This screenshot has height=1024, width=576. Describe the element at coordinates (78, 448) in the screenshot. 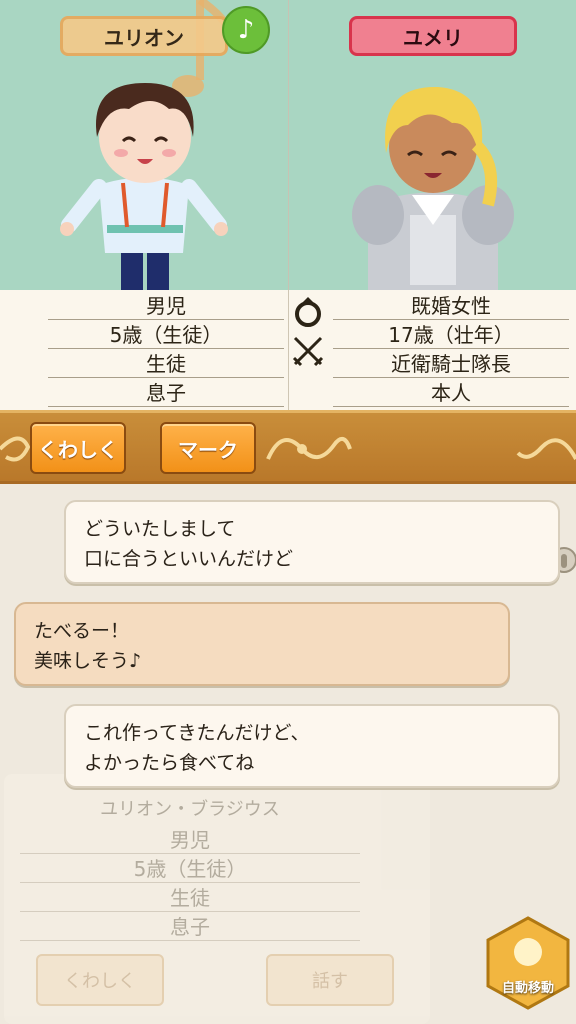

I see `details-button: くわしく` at that location.